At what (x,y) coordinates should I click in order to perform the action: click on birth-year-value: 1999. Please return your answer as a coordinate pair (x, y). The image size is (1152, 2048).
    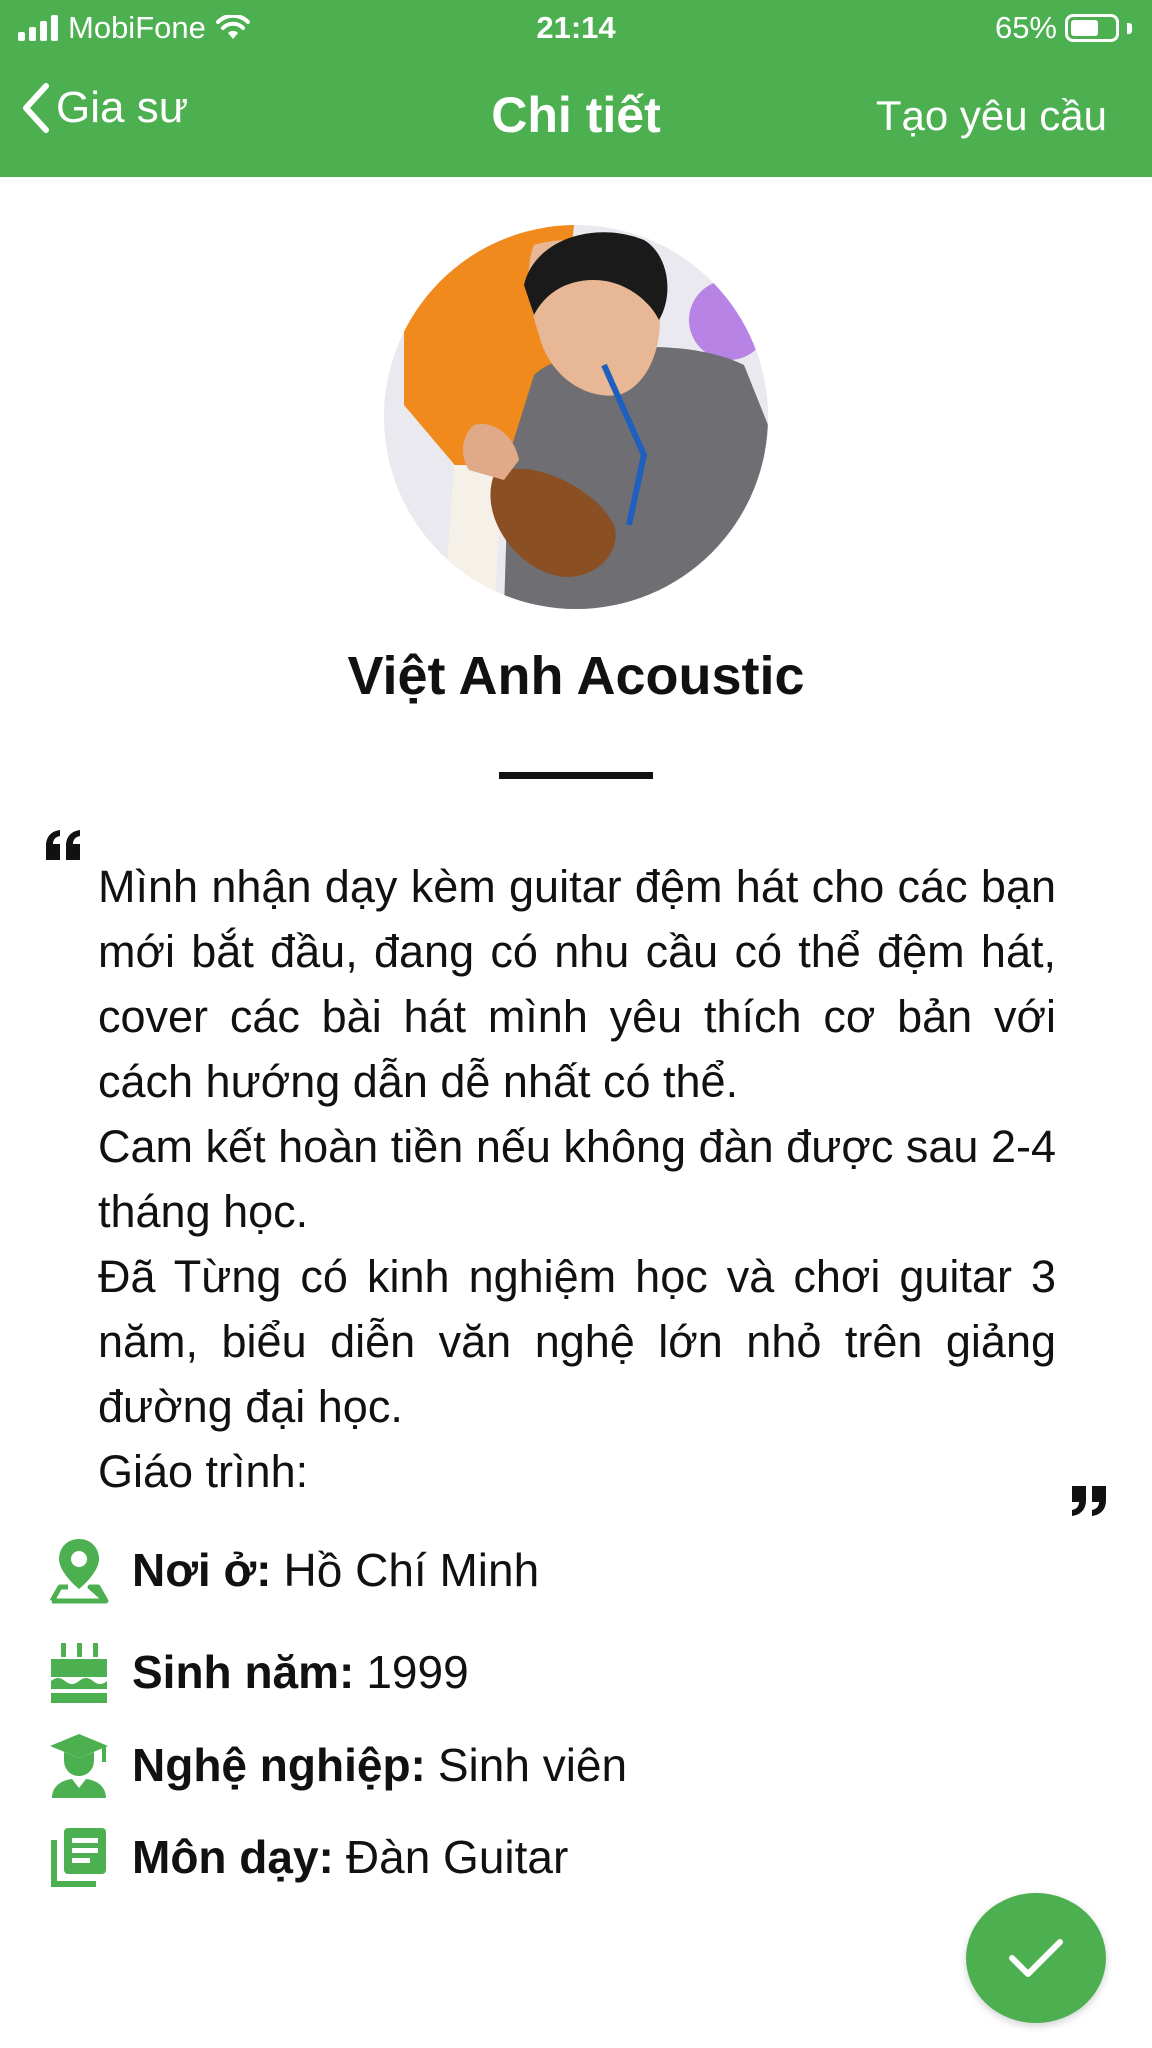
    Looking at the image, I should click on (417, 1672).